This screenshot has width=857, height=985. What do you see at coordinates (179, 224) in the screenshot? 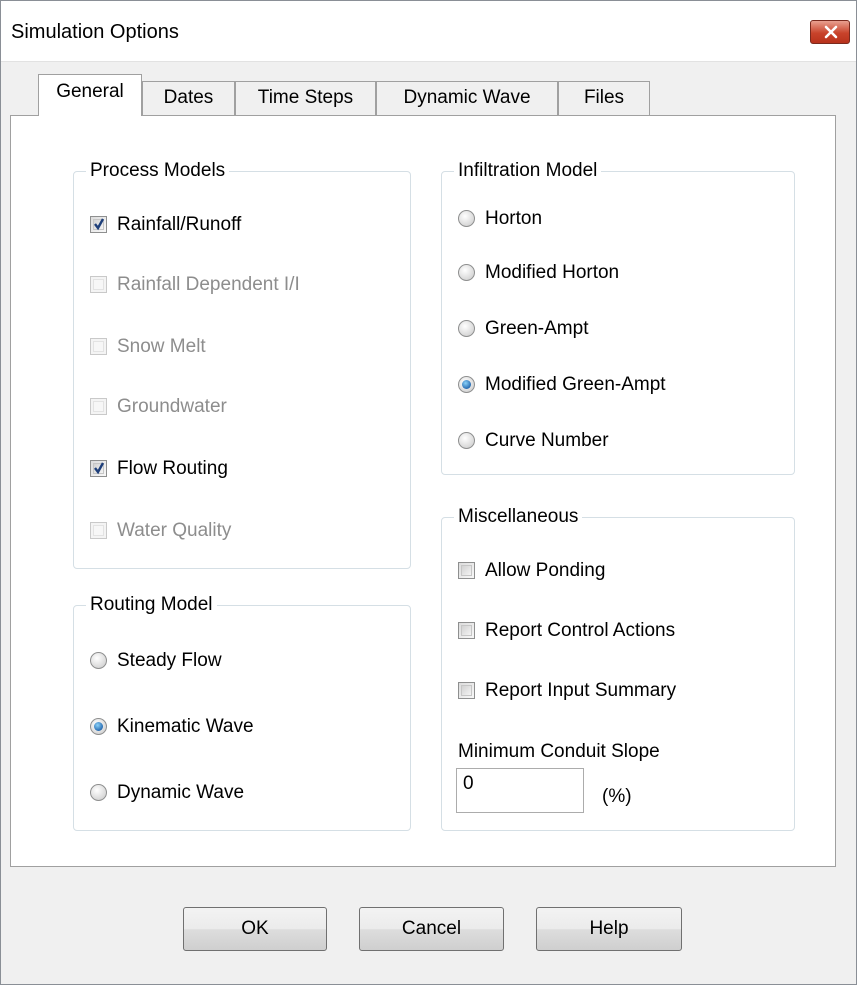
I see `checkbox-label: Rainfall/Runoff` at bounding box center [179, 224].